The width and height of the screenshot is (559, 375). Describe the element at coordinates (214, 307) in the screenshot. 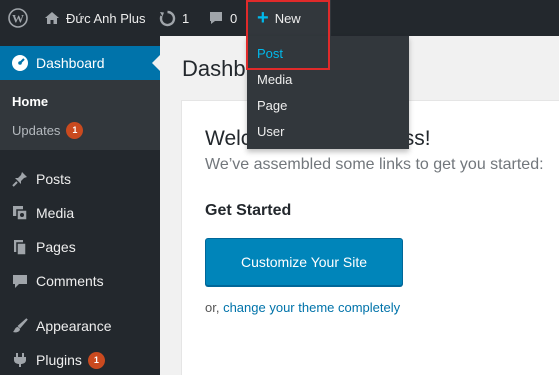

I see `theme-prefix: or,` at that location.